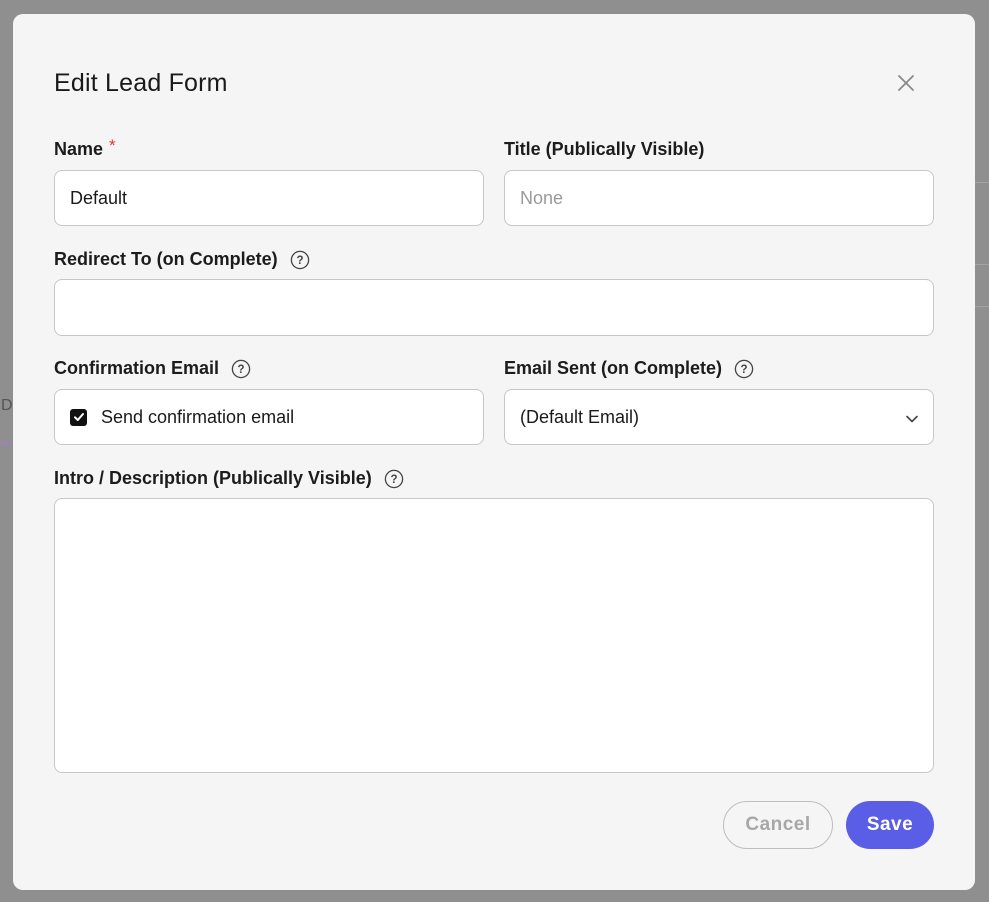  I want to click on email-sent-select: (Default Email), so click(719, 417).